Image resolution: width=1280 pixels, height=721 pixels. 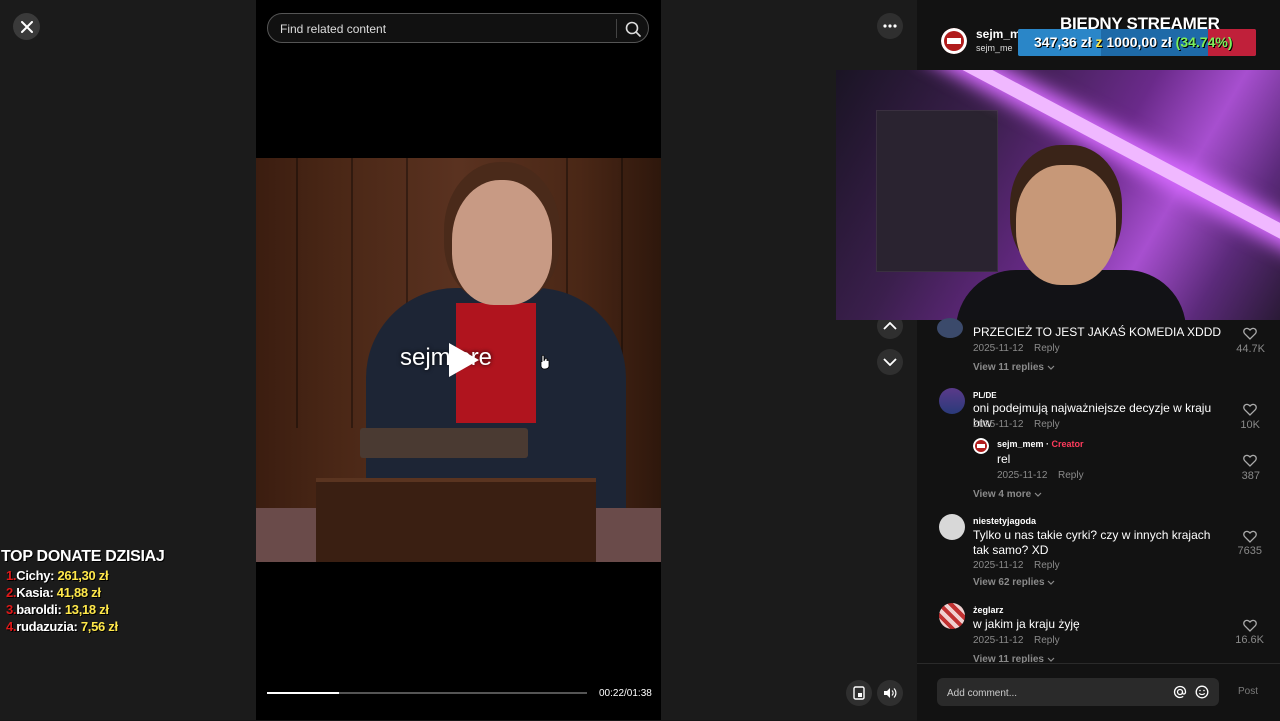 I want to click on mention-icon, so click(x=1180, y=692).